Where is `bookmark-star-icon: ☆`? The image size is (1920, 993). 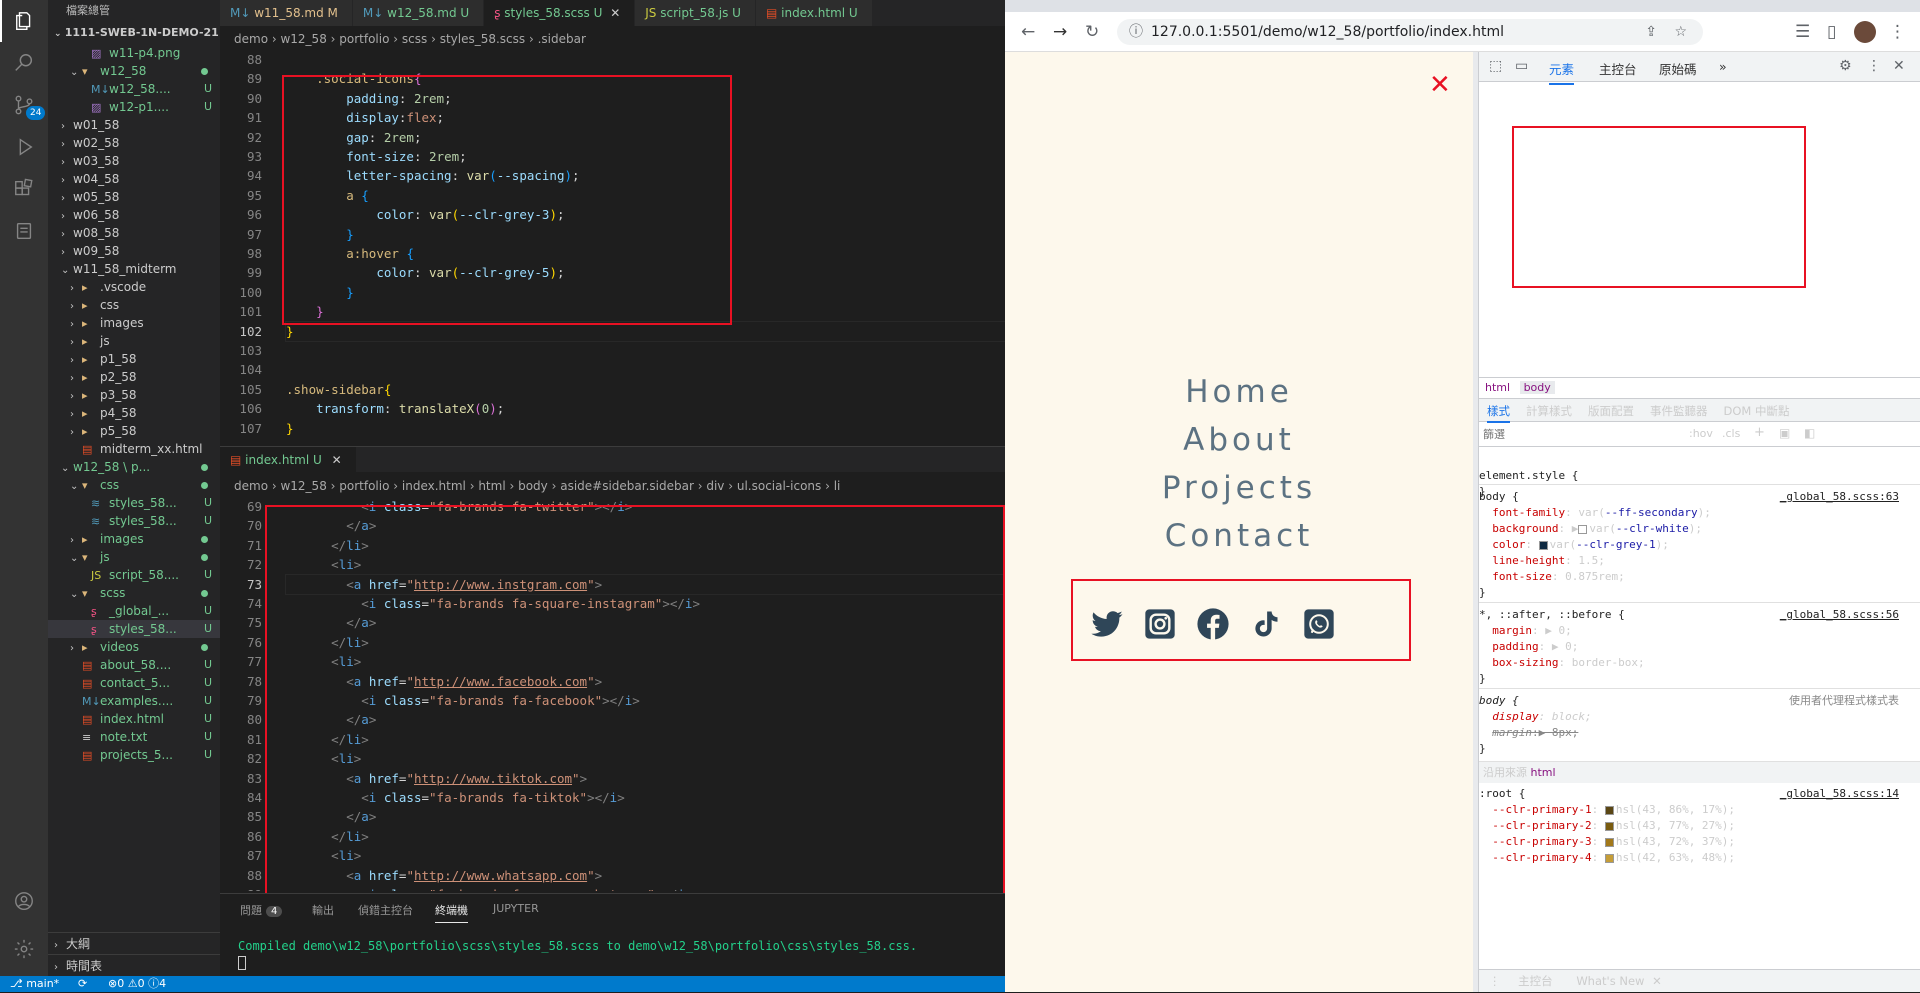
bookmark-star-icon: ☆ is located at coordinates (1680, 32).